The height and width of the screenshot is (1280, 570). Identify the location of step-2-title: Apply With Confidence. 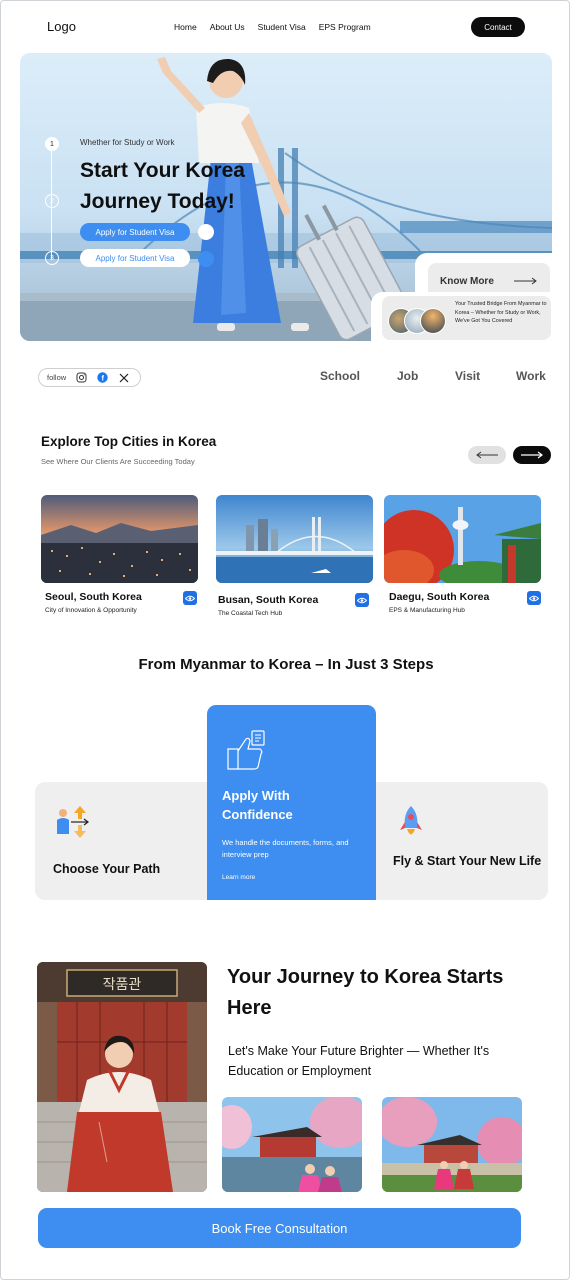
(257, 805).